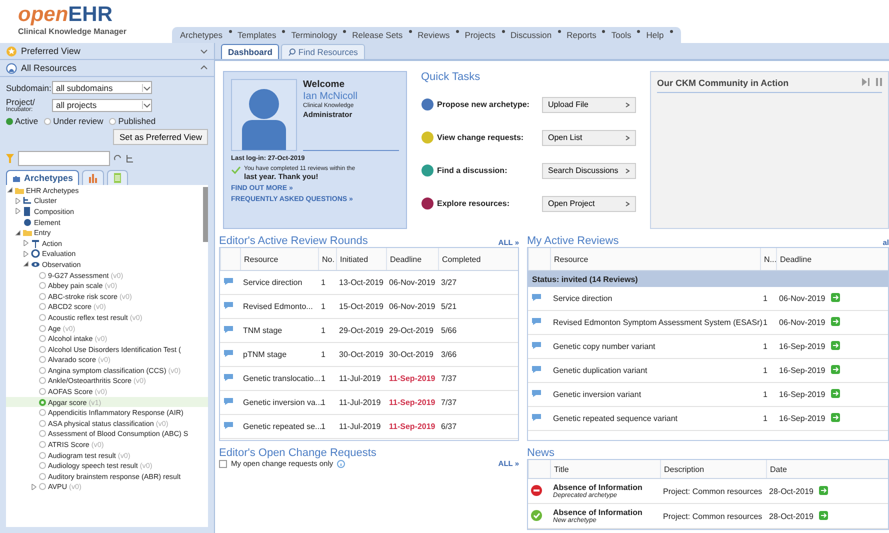 This screenshot has width=889, height=533. Describe the element at coordinates (449, 354) in the screenshot. I see `table-cell-text: 3/66` at that location.